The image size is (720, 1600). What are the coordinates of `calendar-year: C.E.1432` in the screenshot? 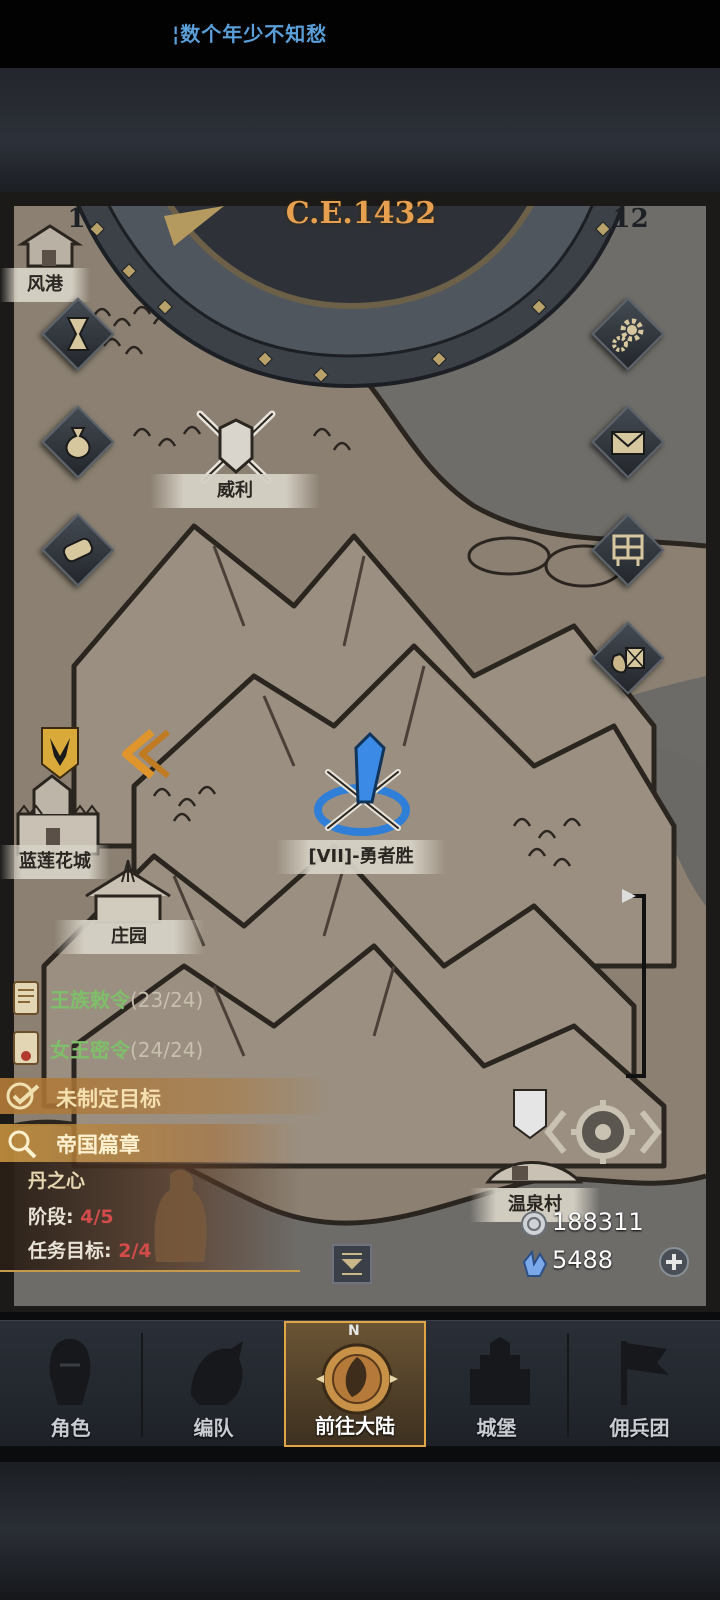 It's located at (361, 213).